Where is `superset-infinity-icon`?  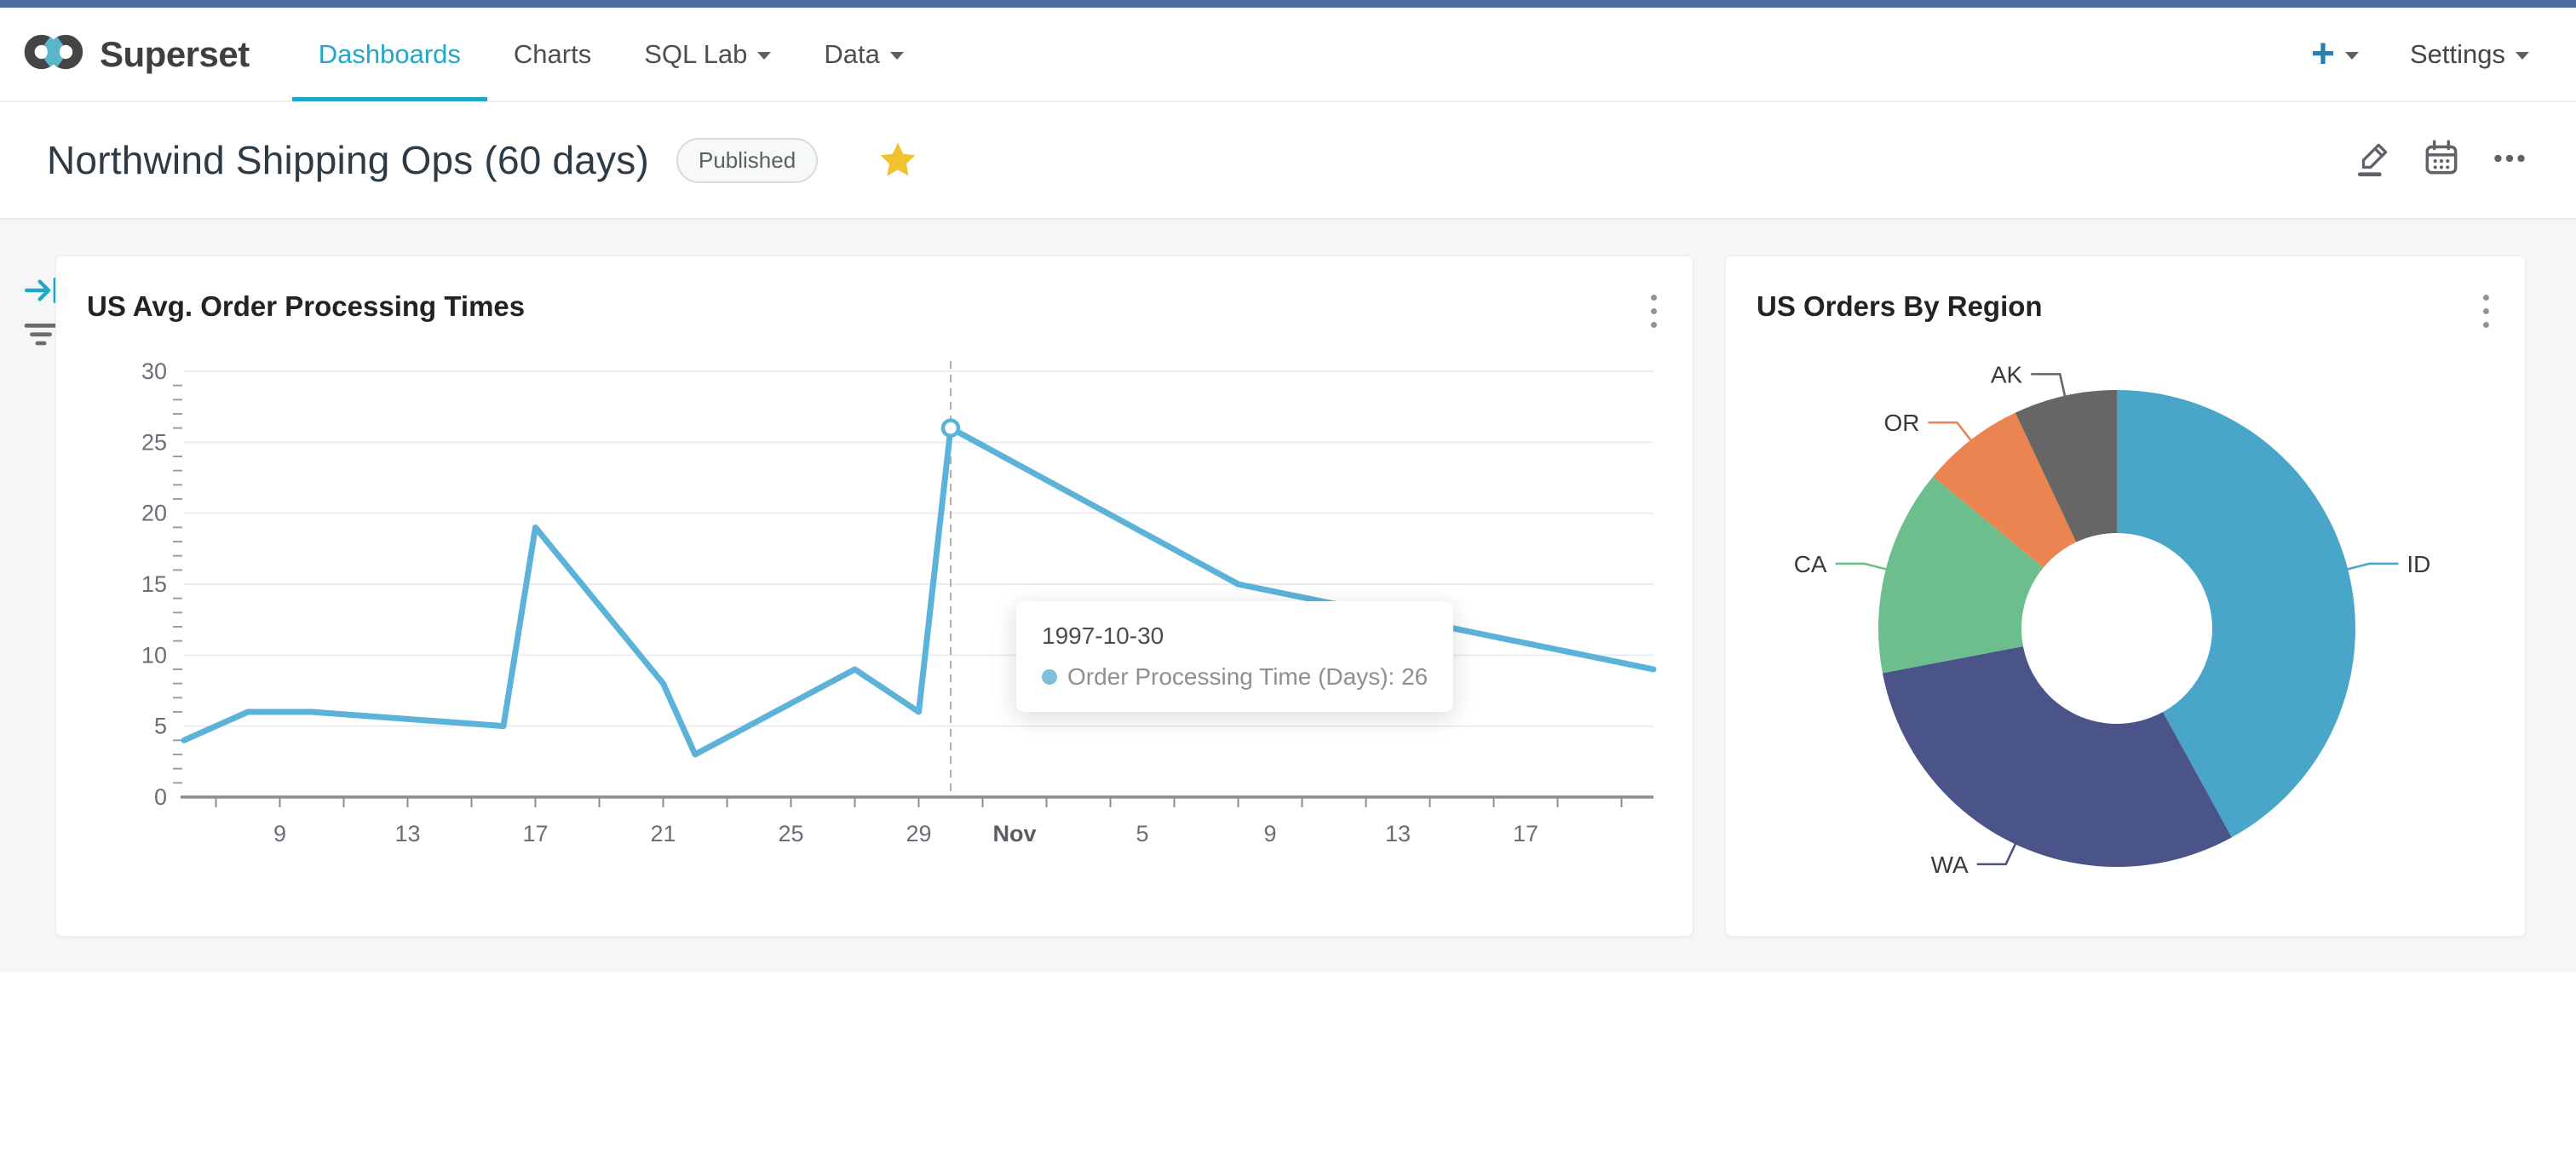 superset-infinity-icon is located at coordinates (55, 54).